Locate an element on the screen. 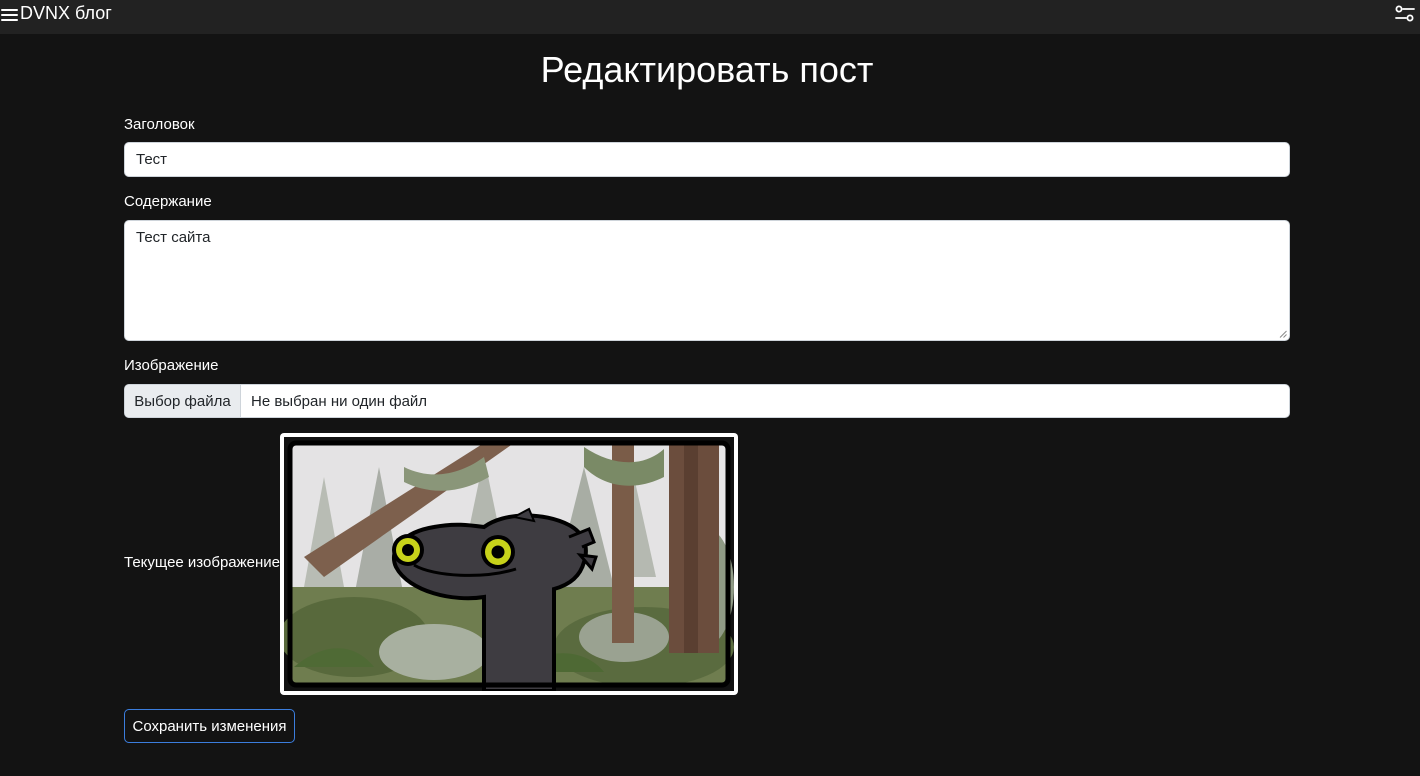 Image resolution: width=1420 pixels, height=776 pixels. file-status-text: Не выбран ни один файл is located at coordinates (339, 401).